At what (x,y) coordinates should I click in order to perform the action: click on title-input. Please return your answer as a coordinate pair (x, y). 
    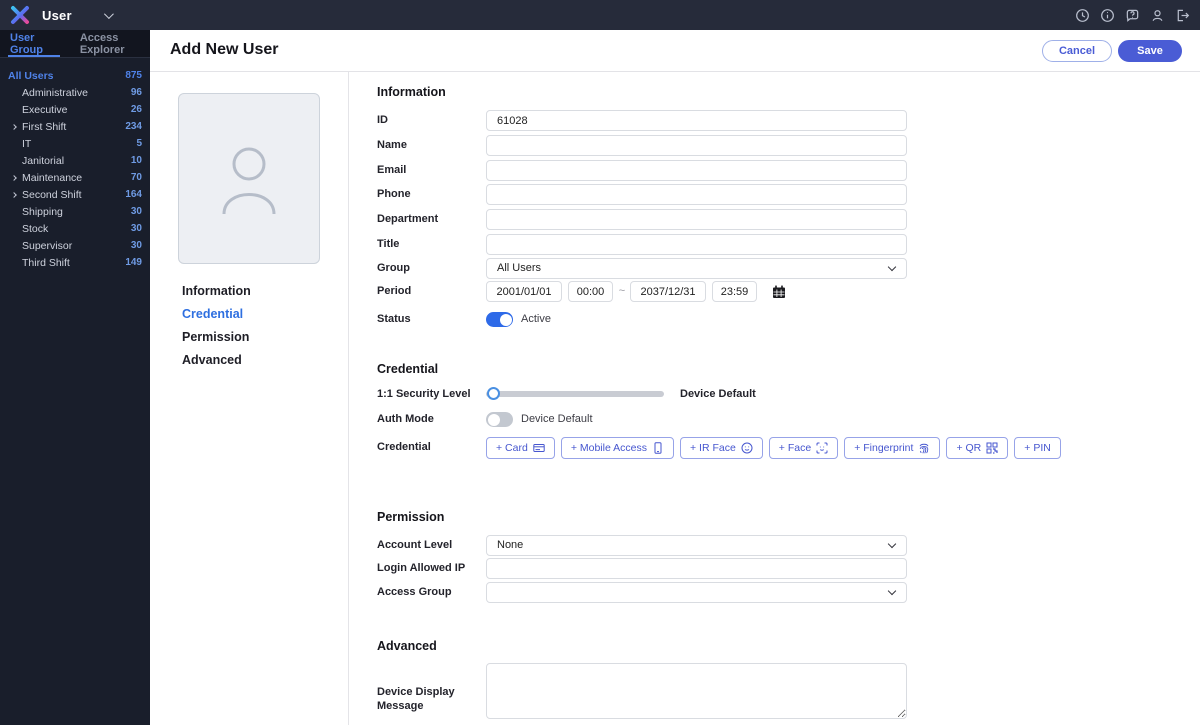
    Looking at the image, I should click on (696, 244).